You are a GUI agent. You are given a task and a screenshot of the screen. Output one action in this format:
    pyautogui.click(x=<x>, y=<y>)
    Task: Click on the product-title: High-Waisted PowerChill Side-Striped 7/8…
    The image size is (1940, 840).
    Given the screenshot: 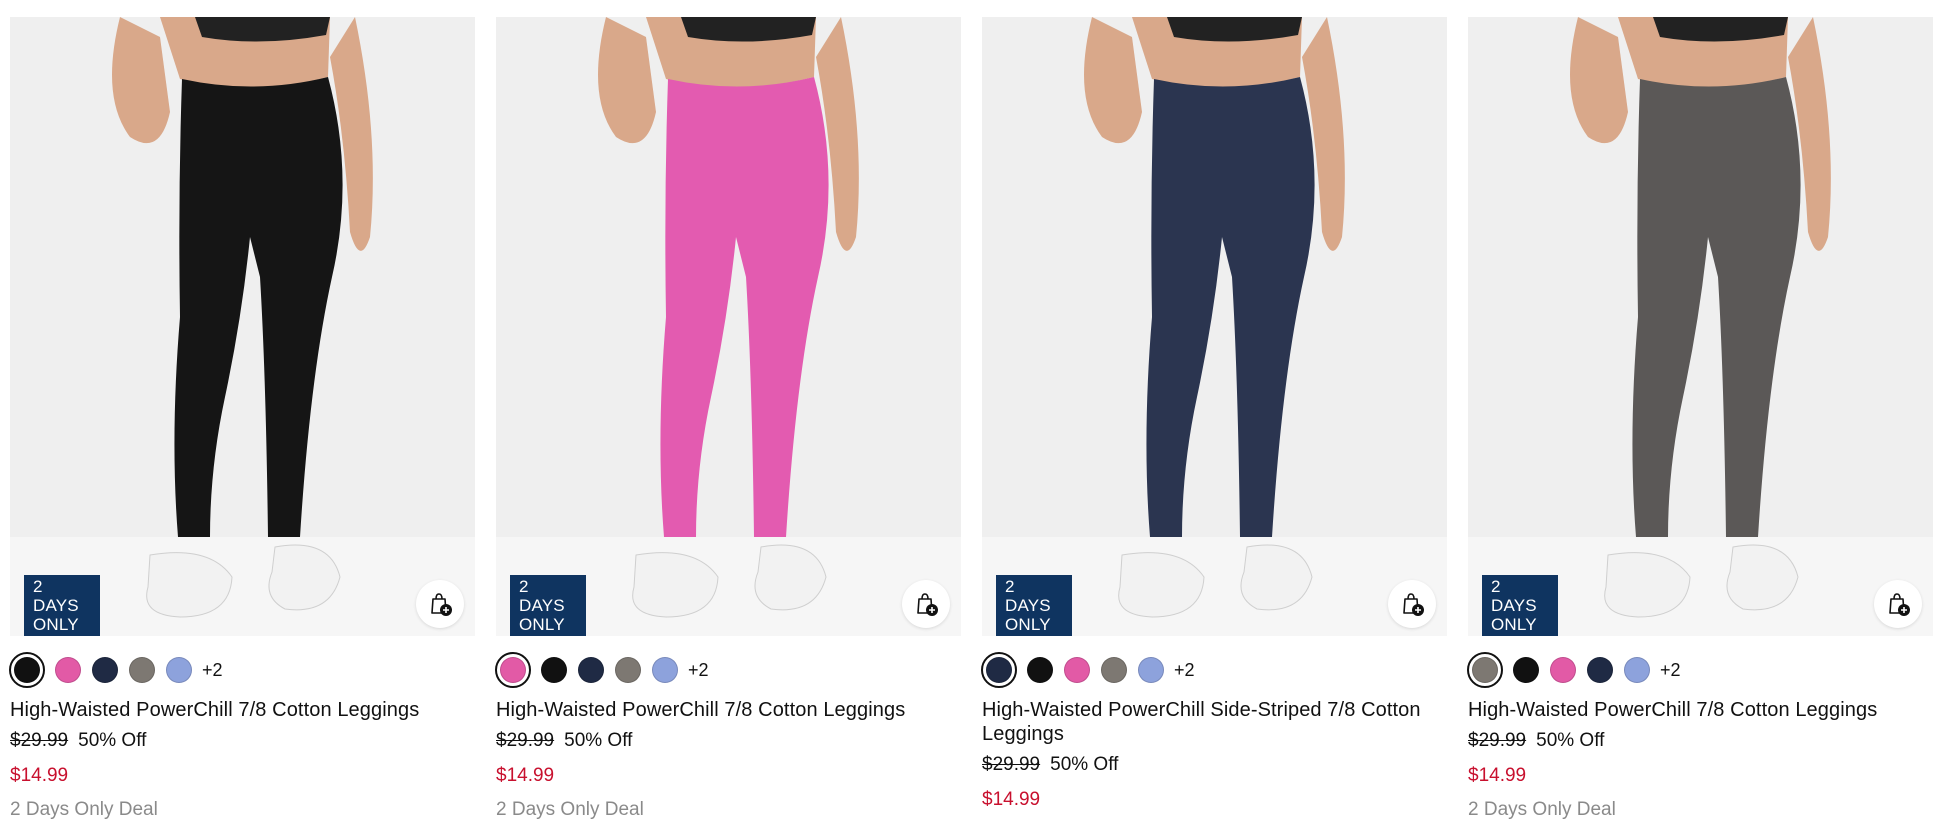 What is the action you would take?
    pyautogui.click(x=1214, y=722)
    